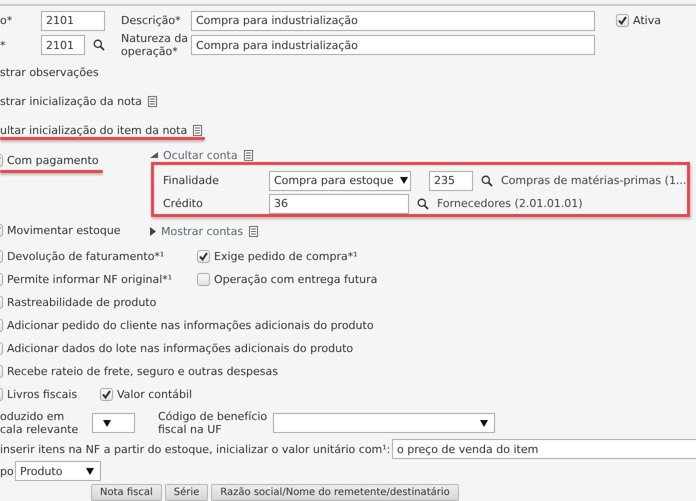 Image resolution: width=696 pixels, height=501 pixels. What do you see at coordinates (7, 471) in the screenshot?
I see `field-label: po` at bounding box center [7, 471].